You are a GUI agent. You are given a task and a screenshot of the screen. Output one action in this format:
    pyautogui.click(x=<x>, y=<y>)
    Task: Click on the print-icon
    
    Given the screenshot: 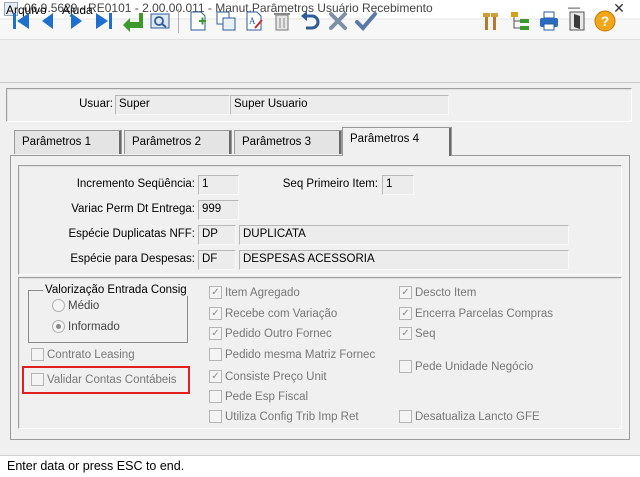 What is the action you would take?
    pyautogui.click(x=549, y=21)
    